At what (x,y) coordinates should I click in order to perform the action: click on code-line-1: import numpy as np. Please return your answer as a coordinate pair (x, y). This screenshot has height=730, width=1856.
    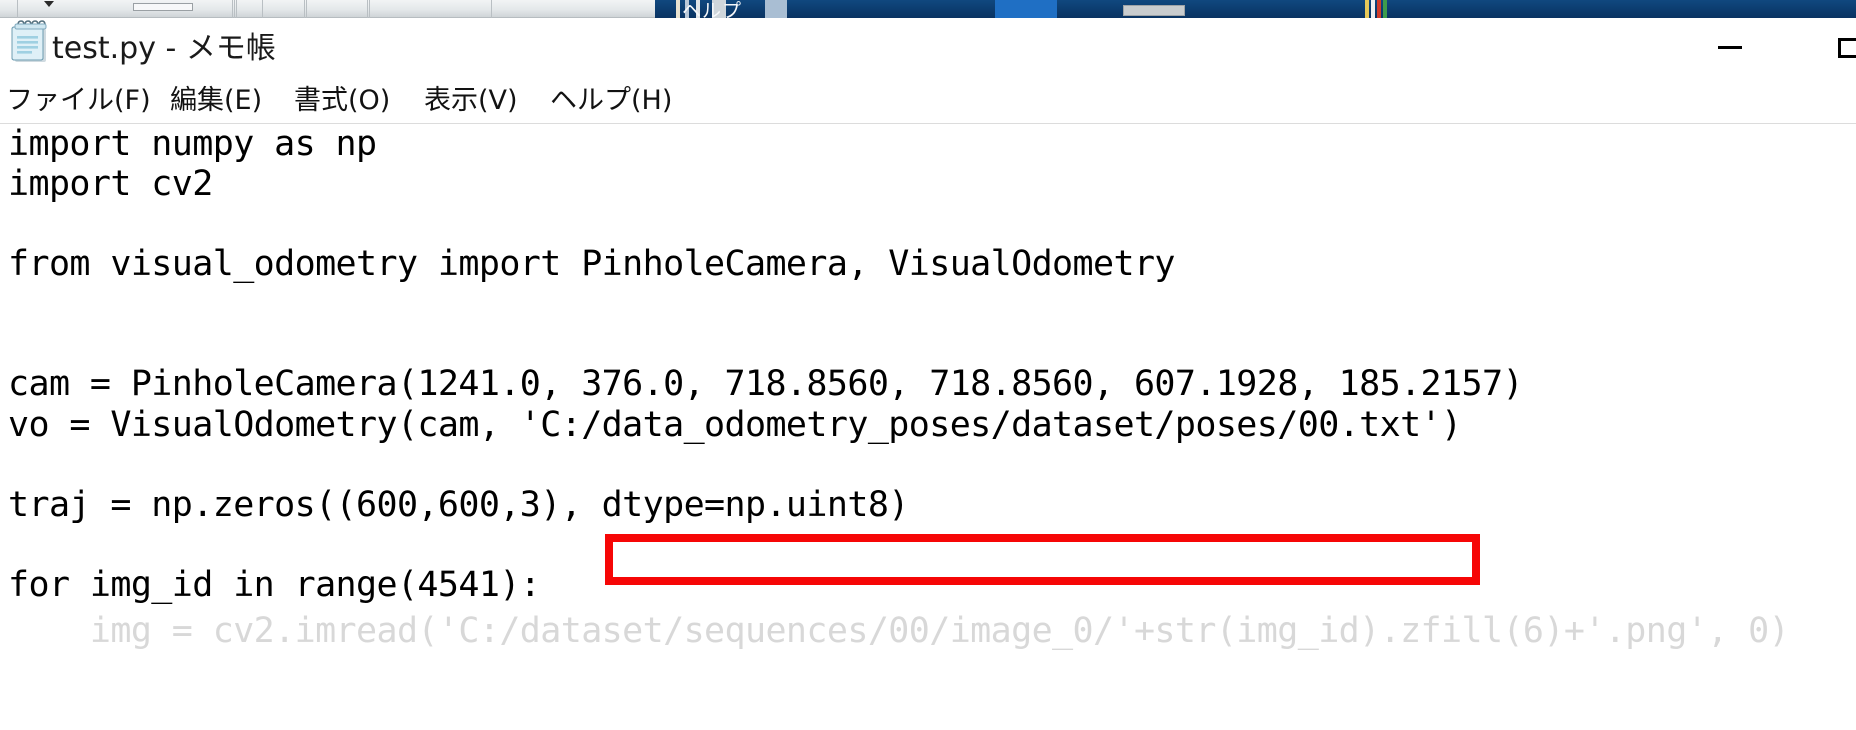
    Looking at the image, I should click on (192, 144).